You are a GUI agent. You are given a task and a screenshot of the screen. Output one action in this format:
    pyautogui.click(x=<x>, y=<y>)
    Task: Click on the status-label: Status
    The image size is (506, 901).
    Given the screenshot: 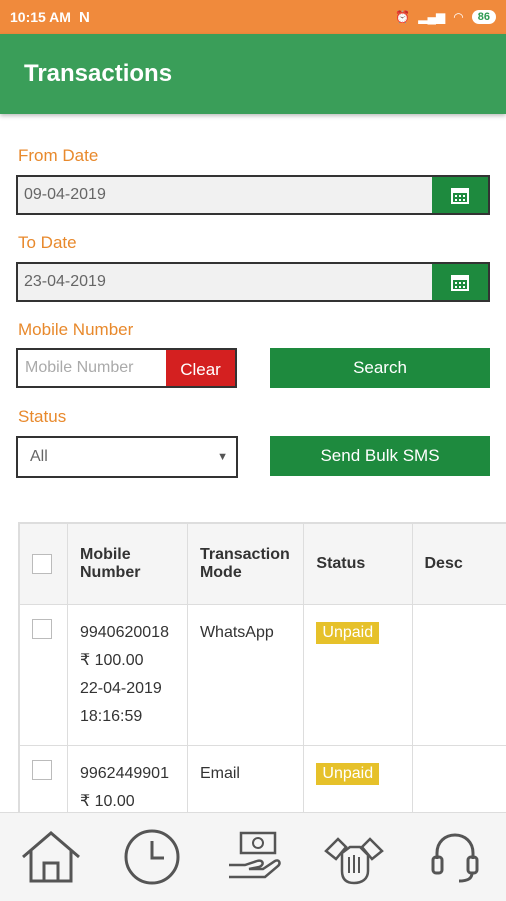 What is the action you would take?
    pyautogui.click(x=42, y=417)
    